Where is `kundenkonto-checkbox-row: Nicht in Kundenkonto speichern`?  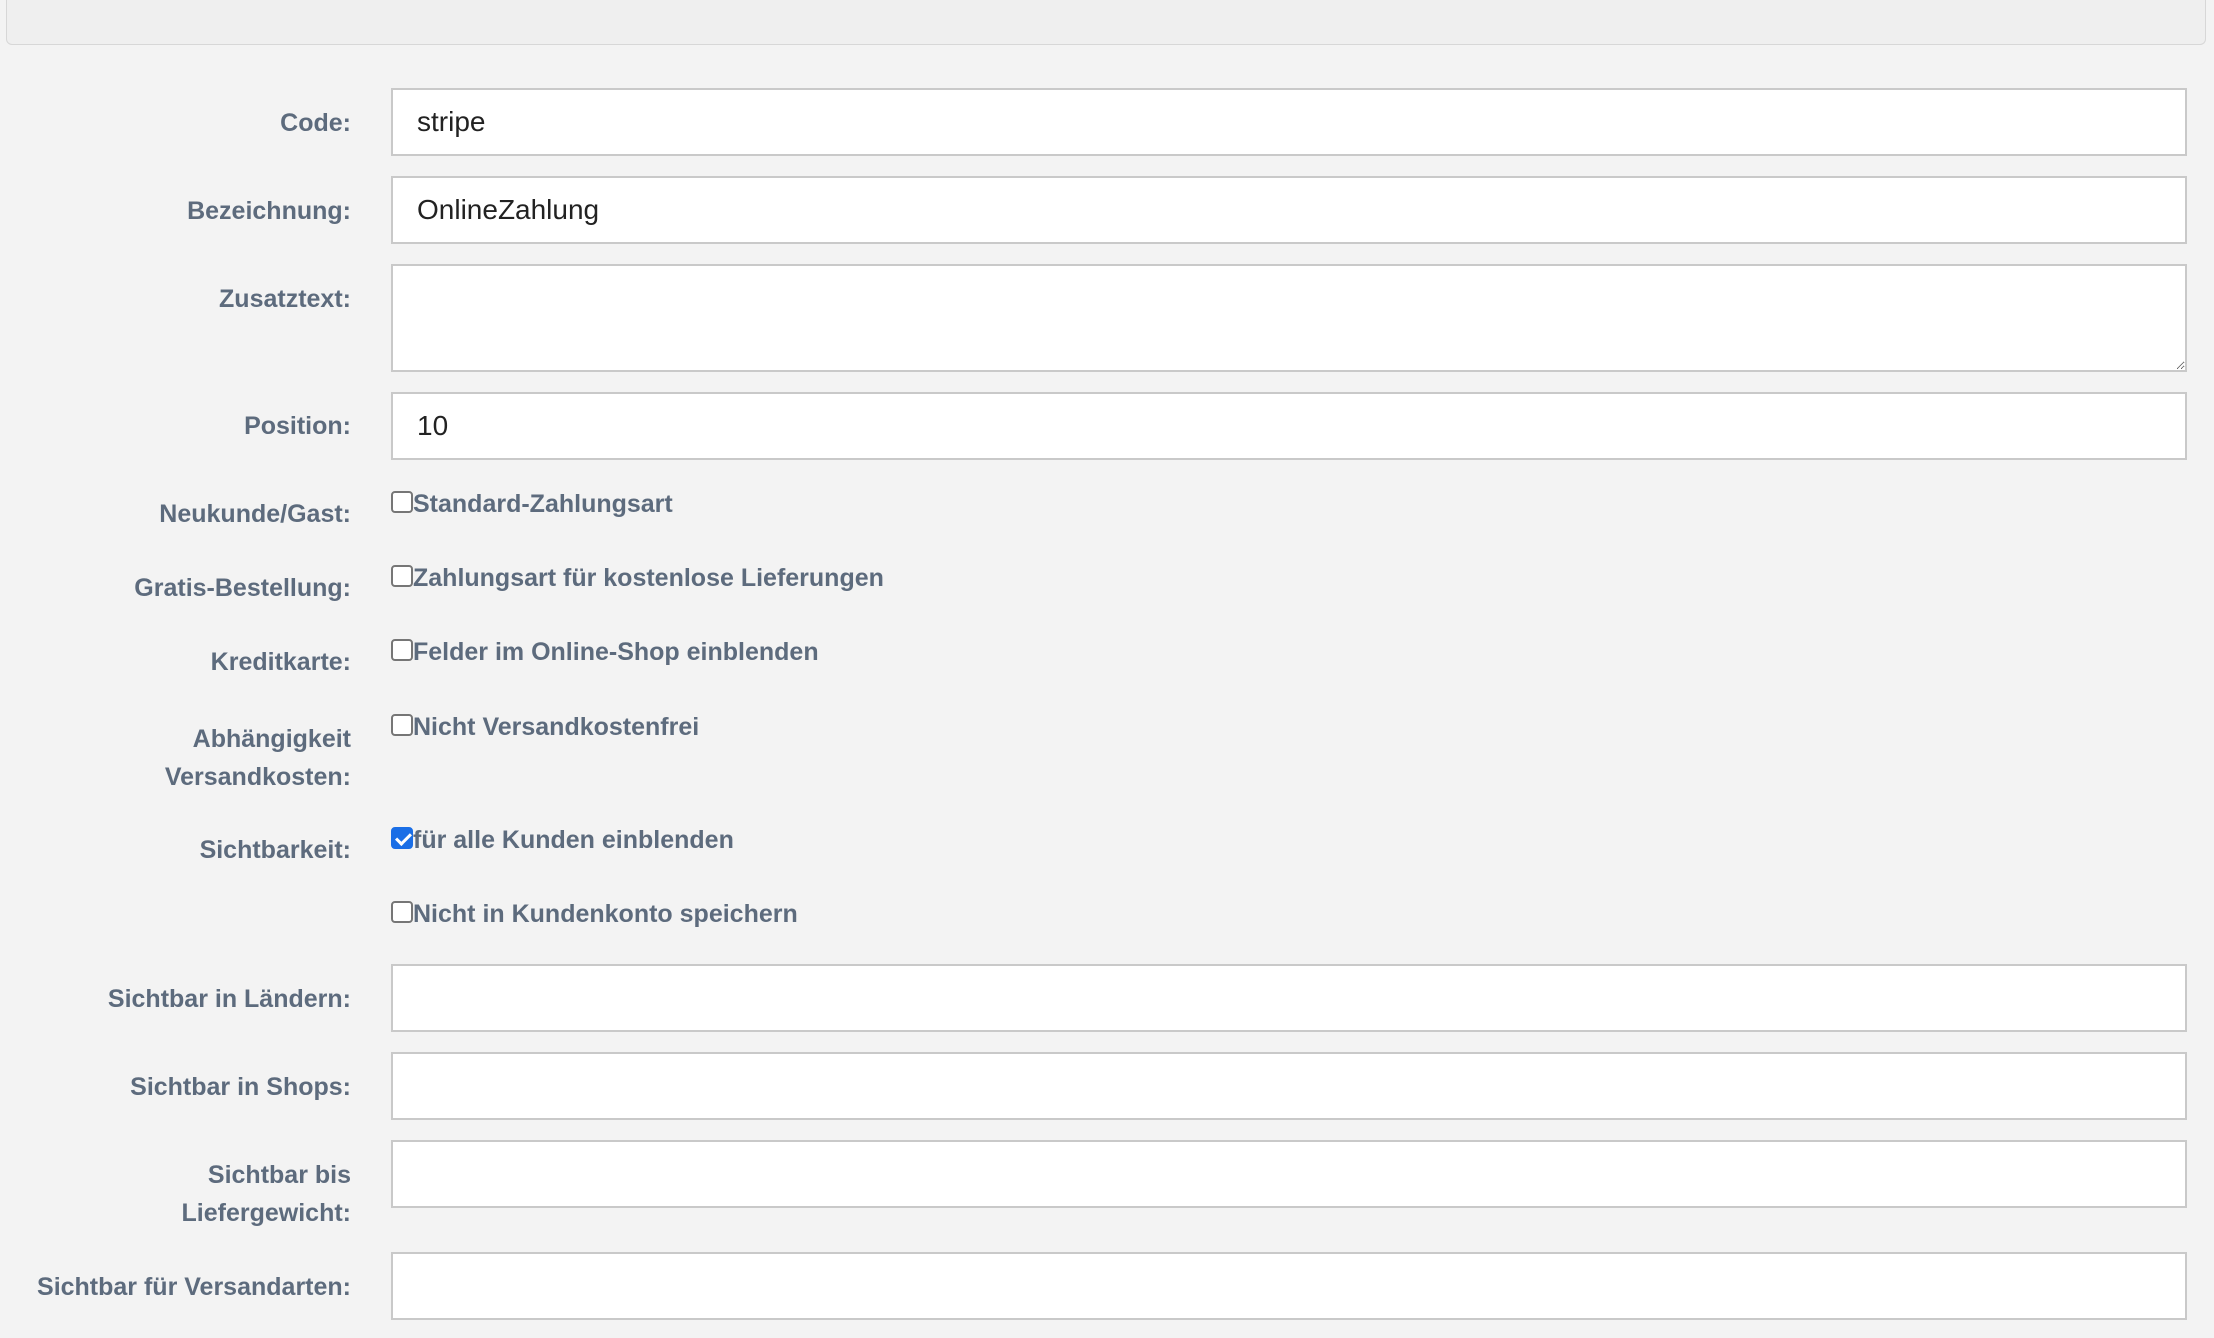 kundenkonto-checkbox-row: Nicht in Kundenkonto speichern is located at coordinates (594, 914).